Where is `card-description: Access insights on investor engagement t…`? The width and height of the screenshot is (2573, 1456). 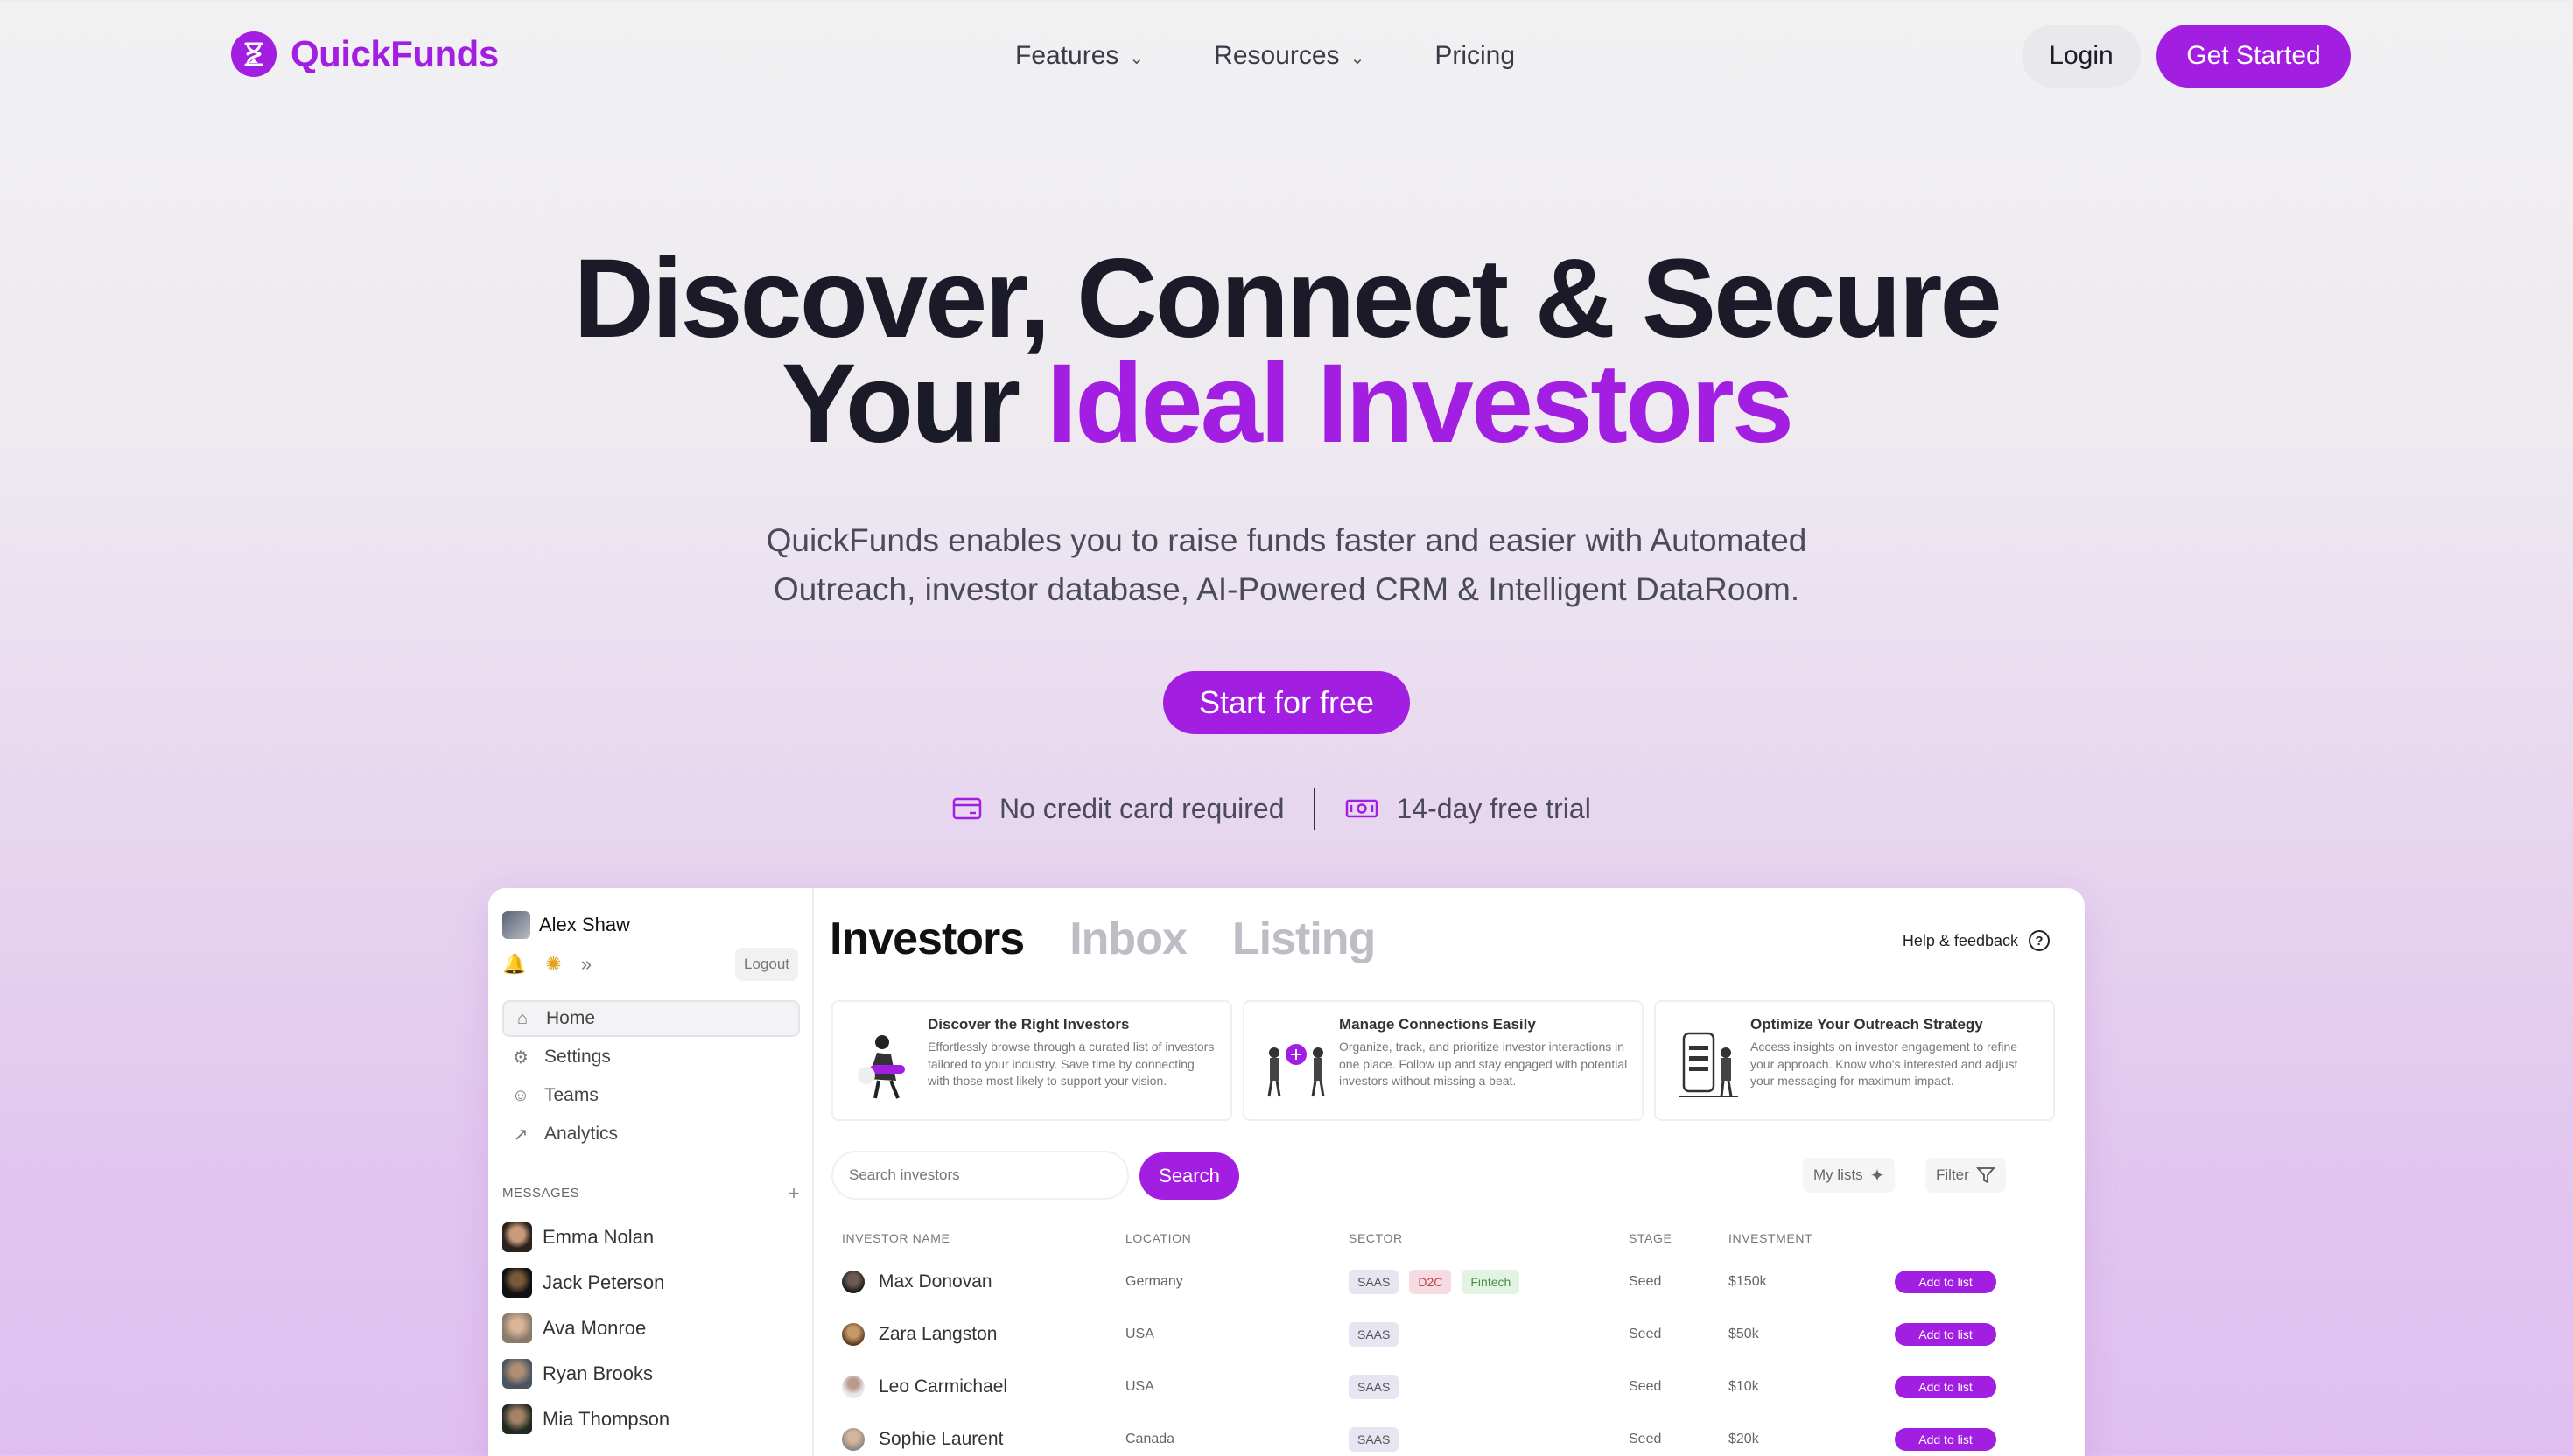
card-description: Access insights on investor engagement t… is located at coordinates (1884, 1064).